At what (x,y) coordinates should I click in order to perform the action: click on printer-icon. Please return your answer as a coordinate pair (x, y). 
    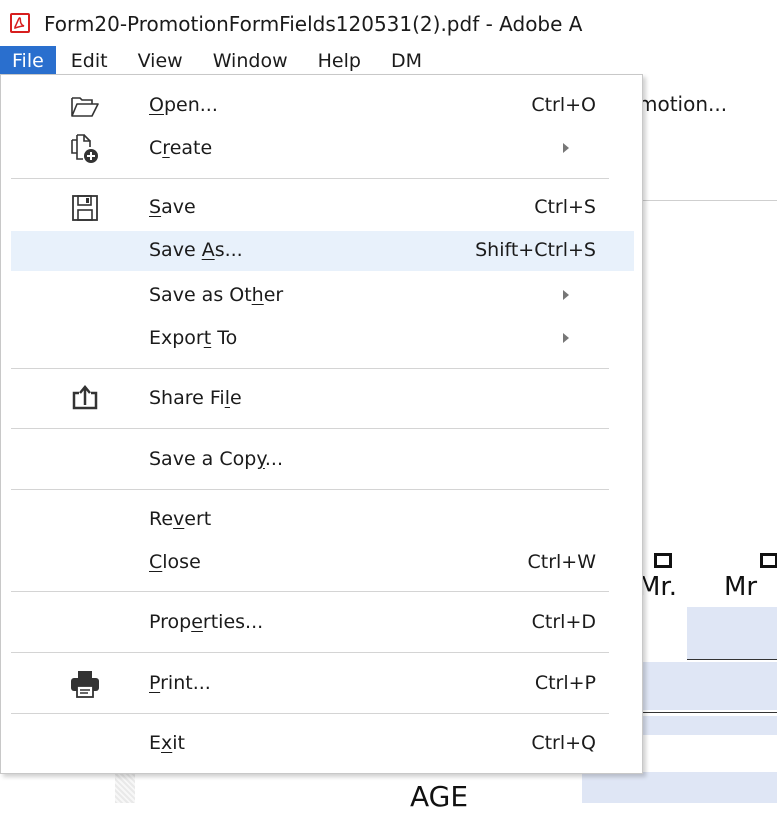
    Looking at the image, I should click on (85, 684).